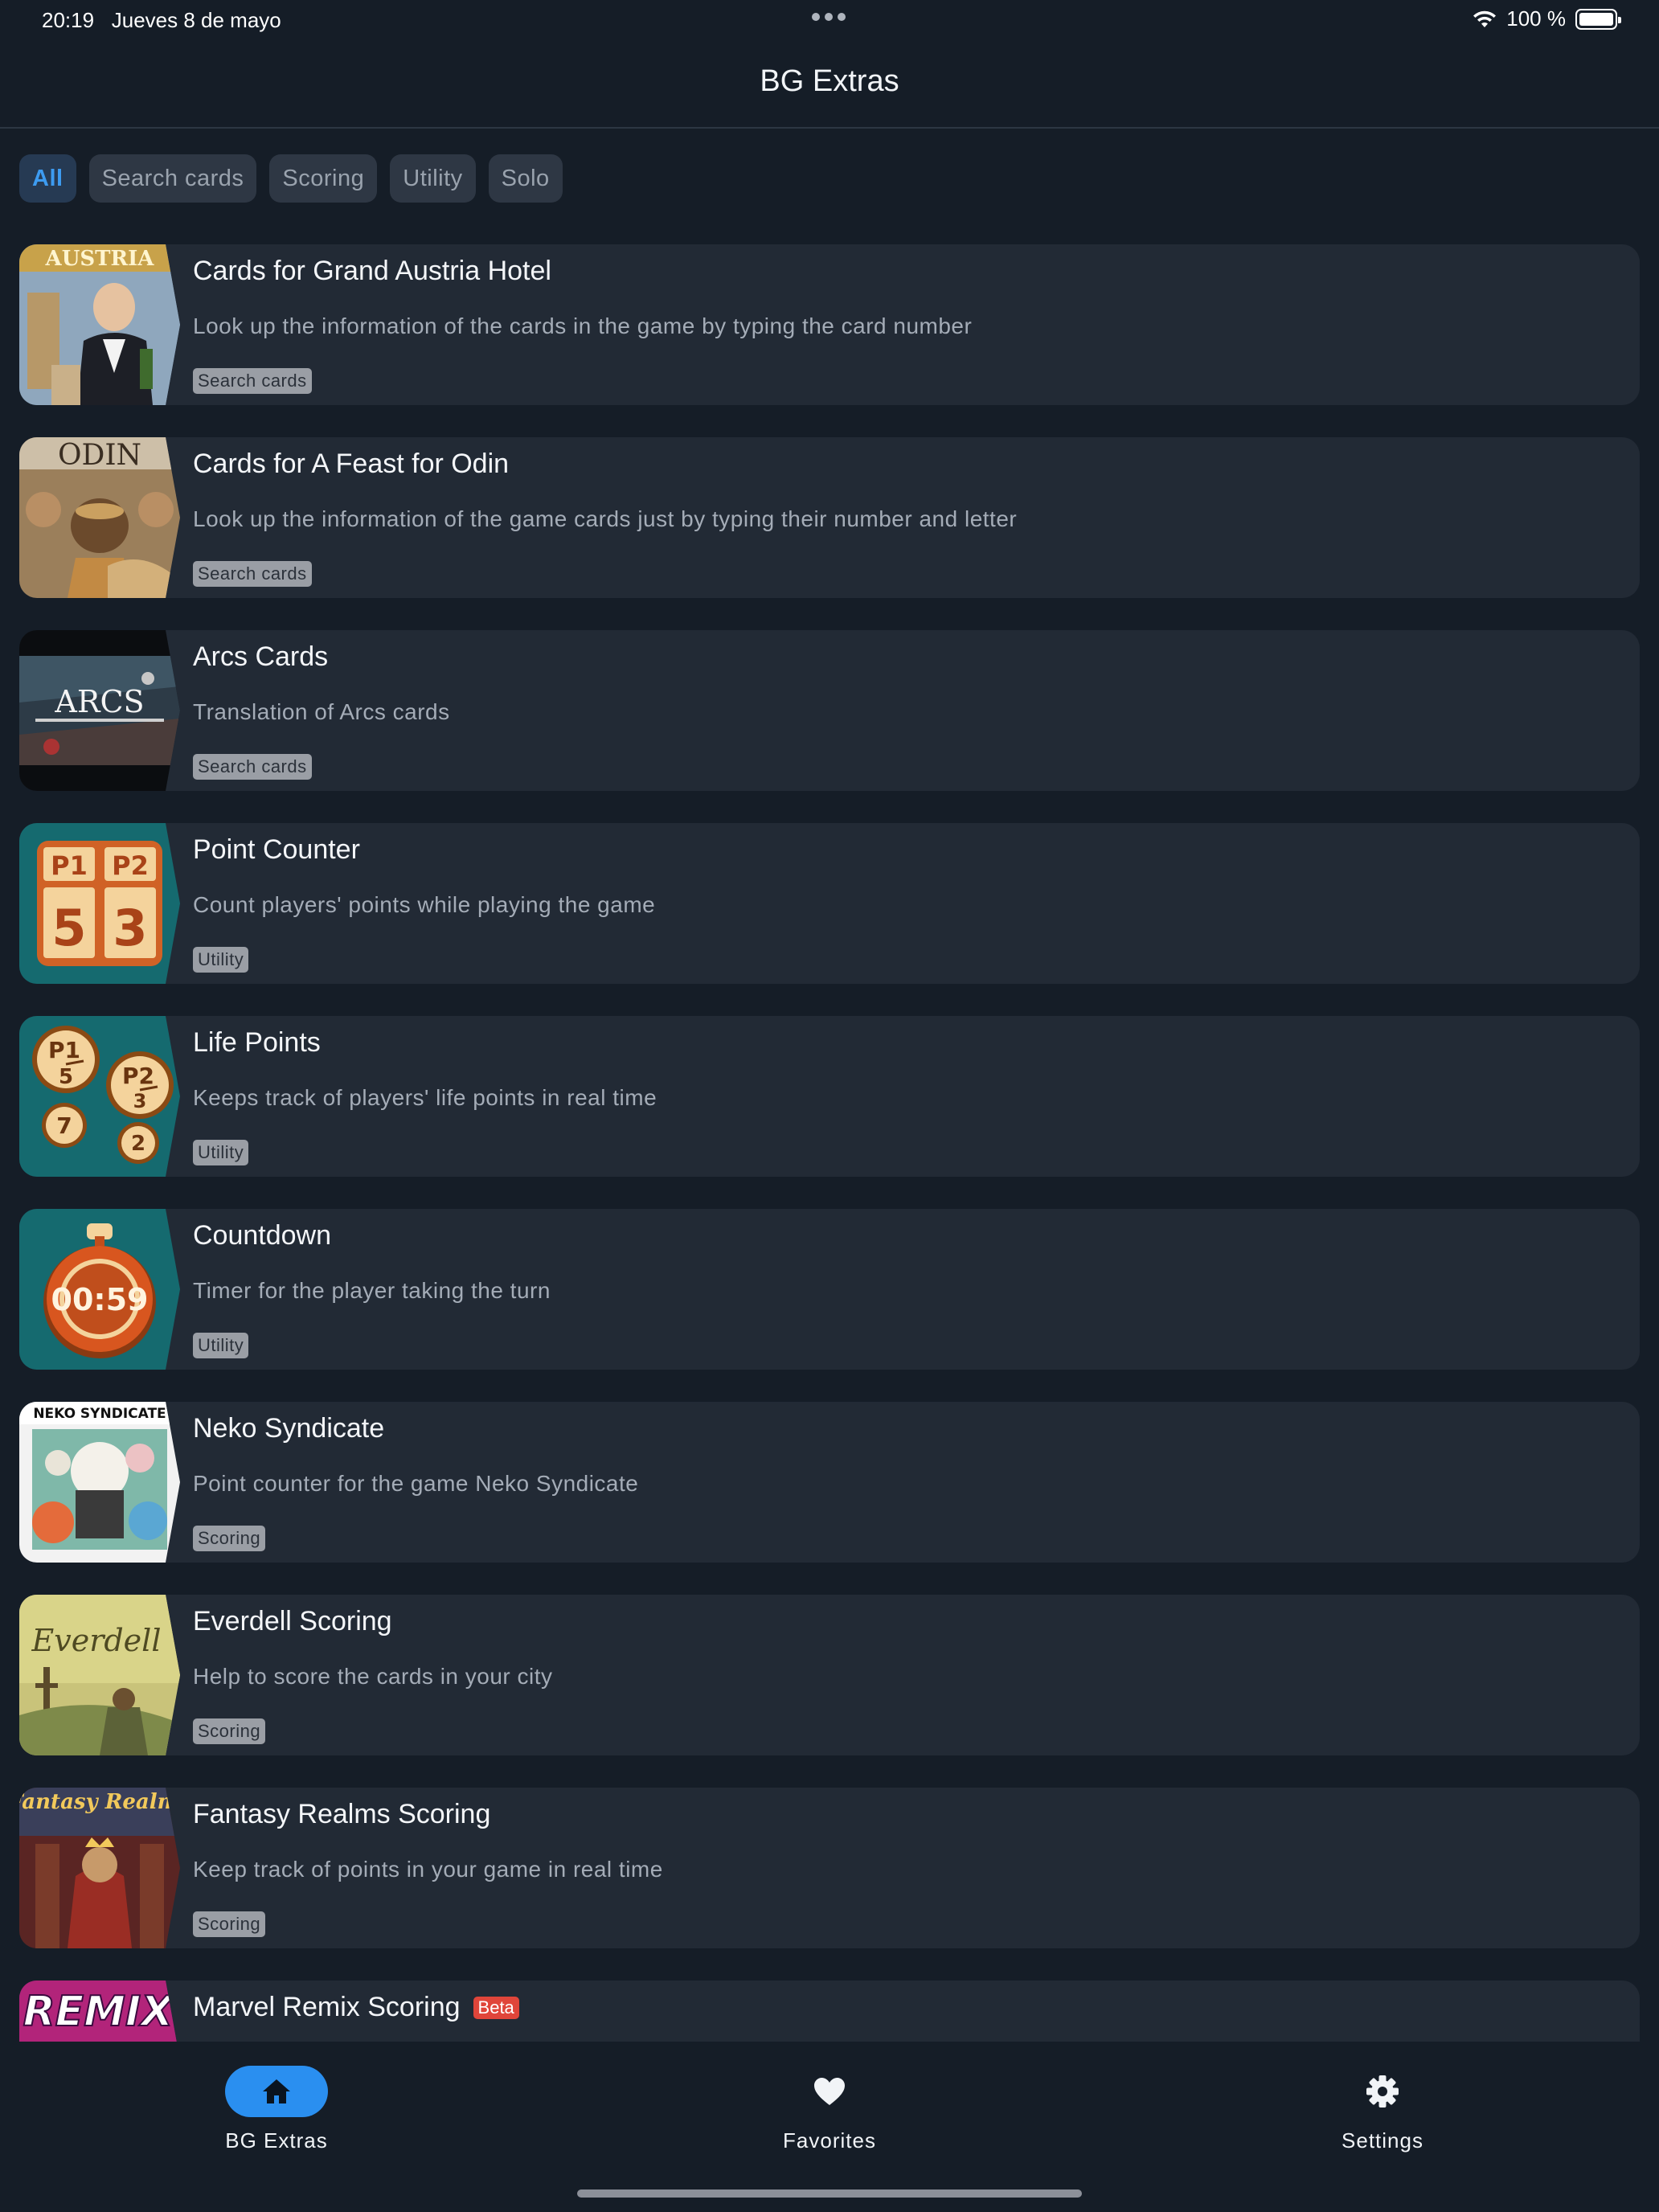 This screenshot has height=2212, width=1659. I want to click on status-time: 20:19 Jueves 8 de mayo, so click(161, 20).